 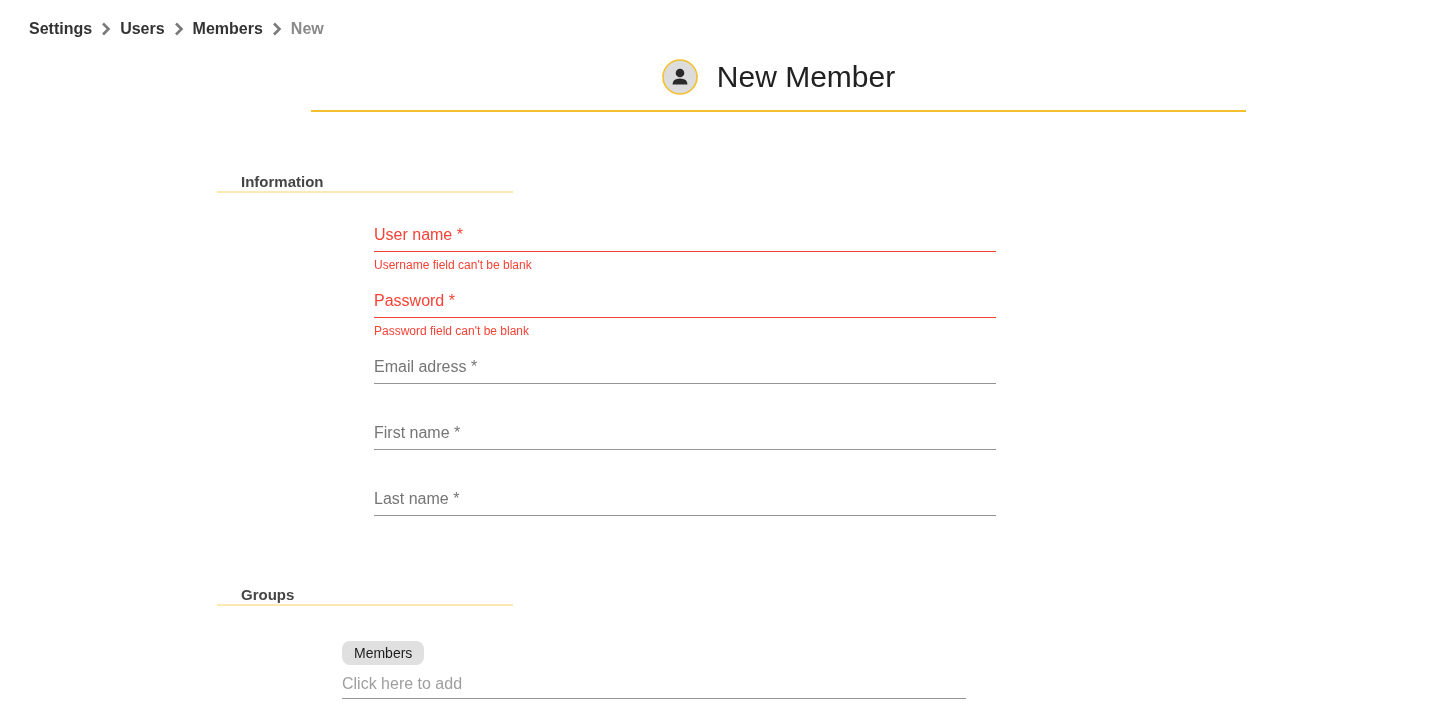 I want to click on group-chip: Members, so click(x=383, y=653).